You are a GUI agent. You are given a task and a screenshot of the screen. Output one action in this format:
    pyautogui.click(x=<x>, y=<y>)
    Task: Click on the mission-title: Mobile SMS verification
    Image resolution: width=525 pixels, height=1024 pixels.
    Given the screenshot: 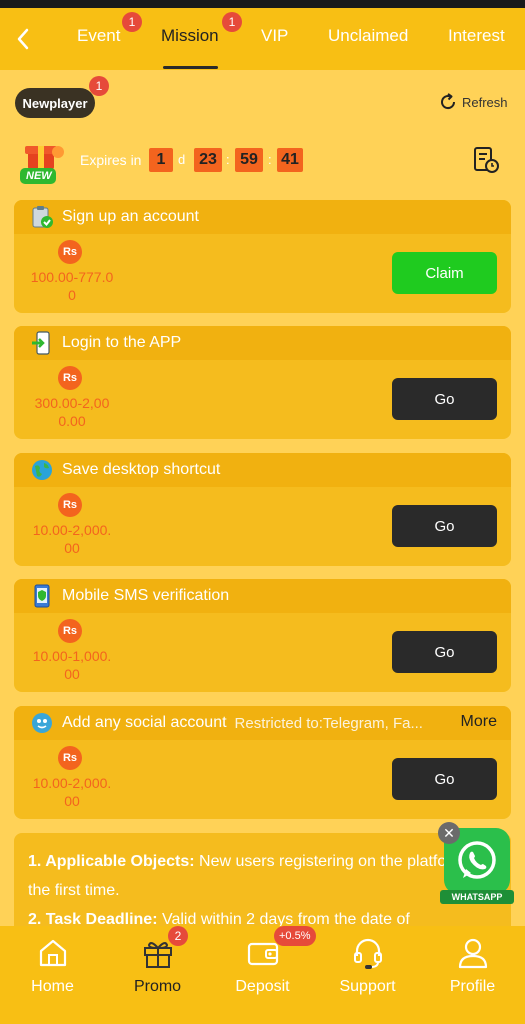 What is the action you would take?
    pyautogui.click(x=146, y=595)
    